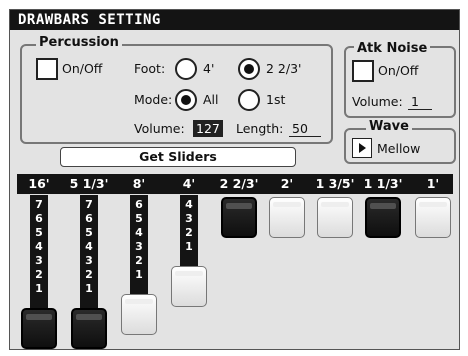  Describe the element at coordinates (260, 128) in the screenshot. I see `perc-length-label: Length:` at that location.